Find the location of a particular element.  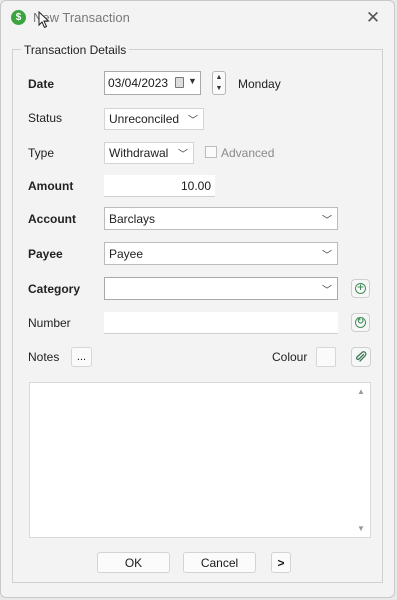

group-title: Transaction Details is located at coordinates (75, 50).